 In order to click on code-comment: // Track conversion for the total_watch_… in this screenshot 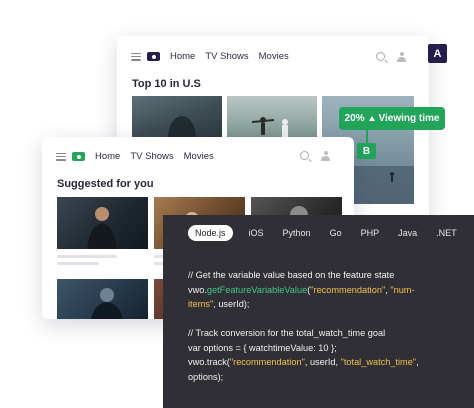, I will do `click(287, 333)`.